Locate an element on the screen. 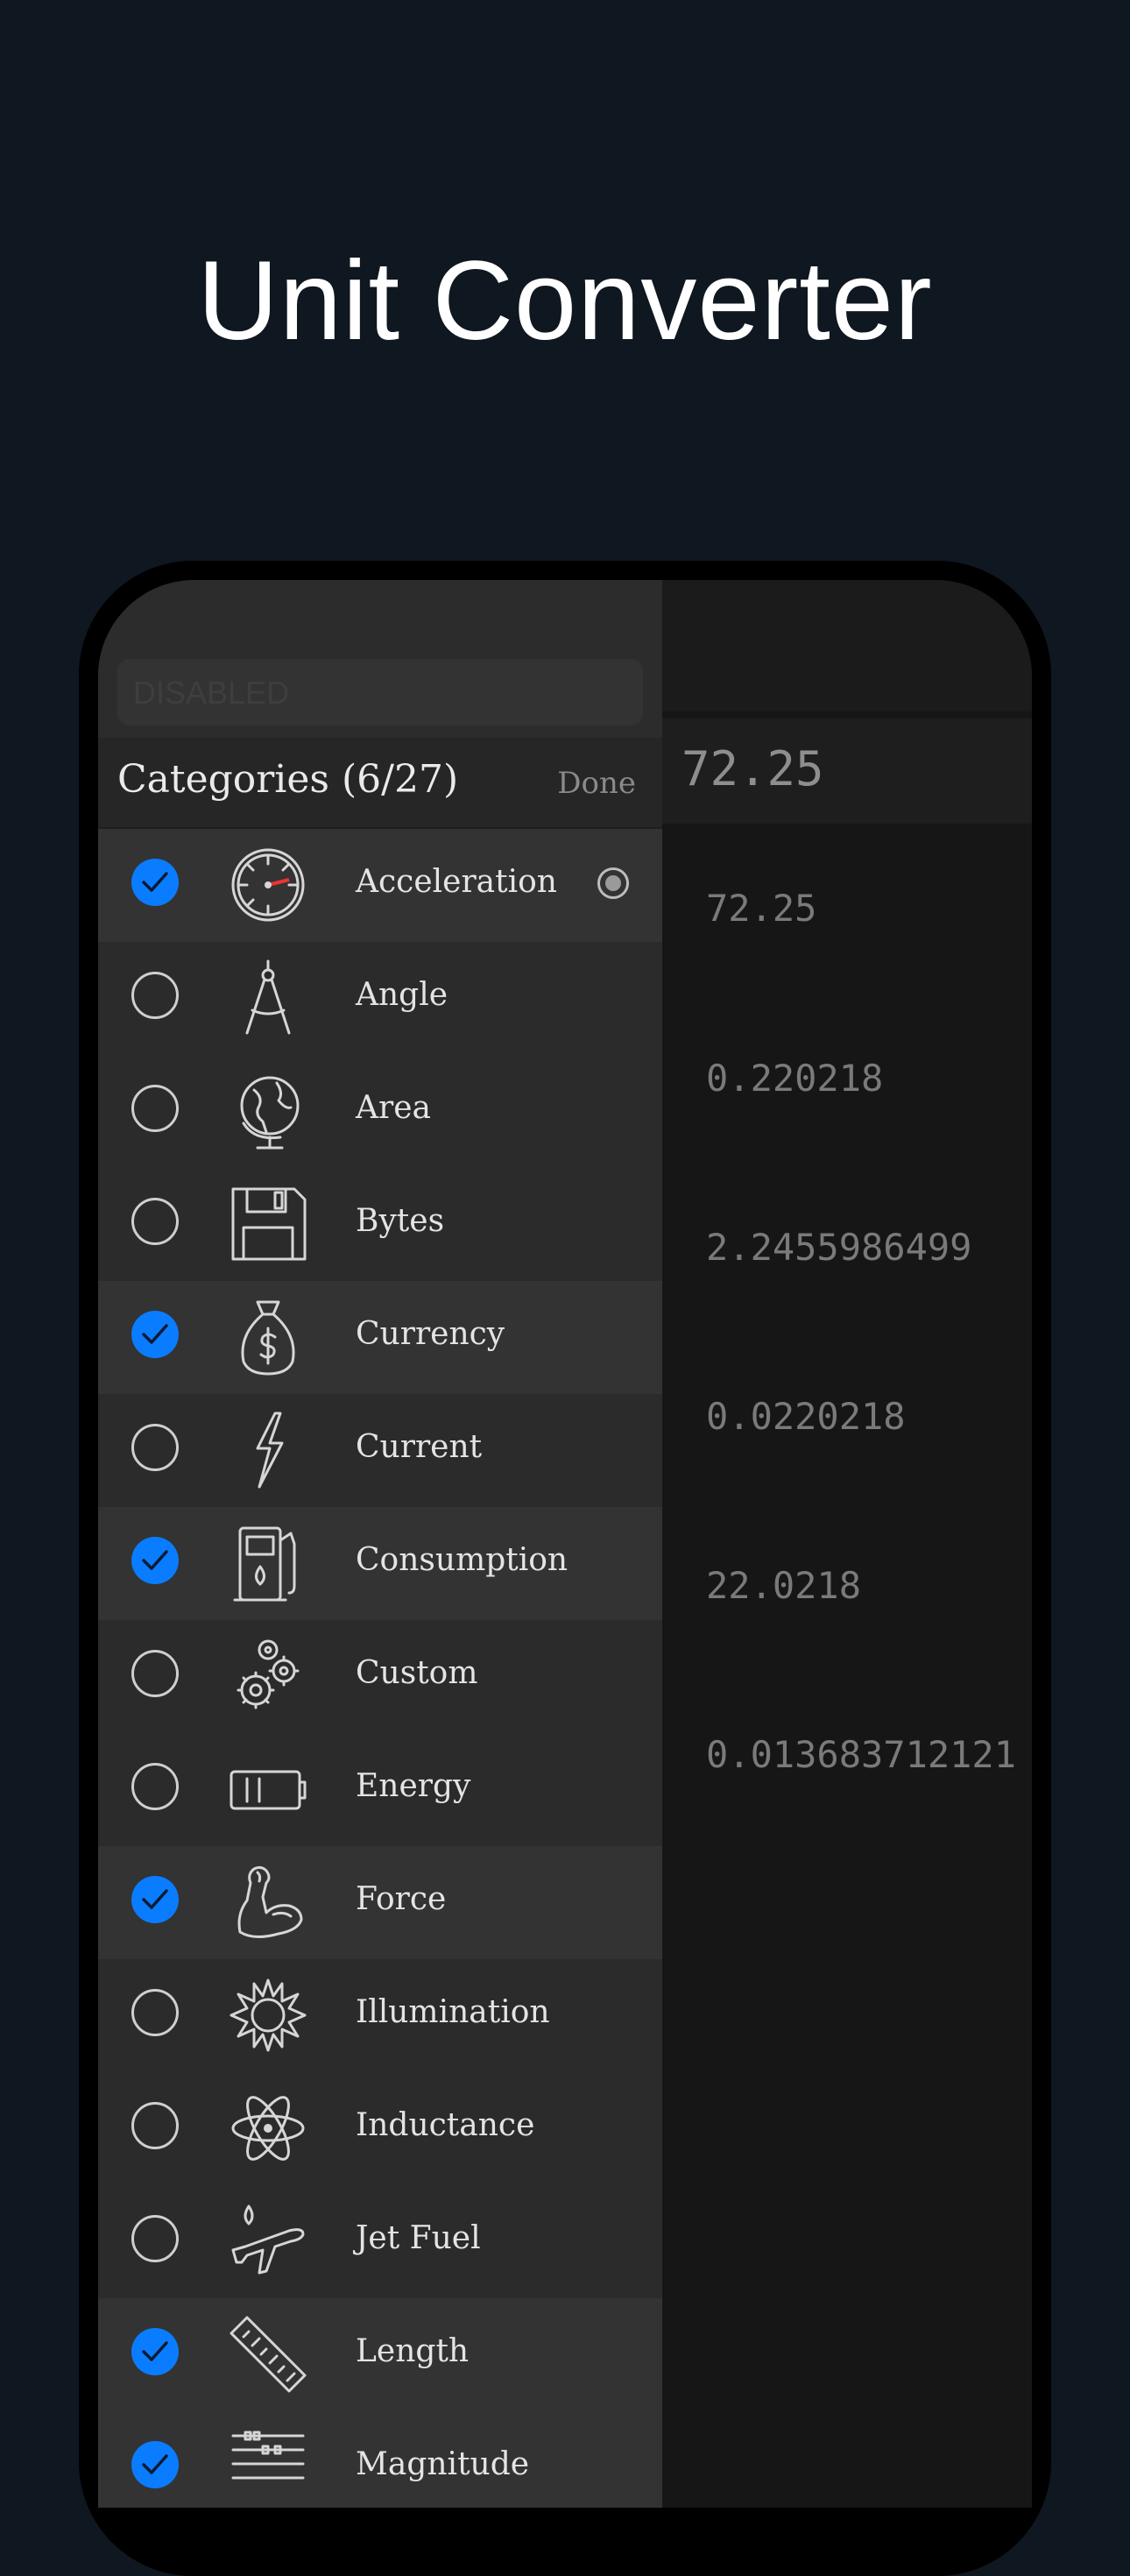 Image resolution: width=1130 pixels, height=2576 pixels. category-row: Area is located at coordinates (380, 1111).